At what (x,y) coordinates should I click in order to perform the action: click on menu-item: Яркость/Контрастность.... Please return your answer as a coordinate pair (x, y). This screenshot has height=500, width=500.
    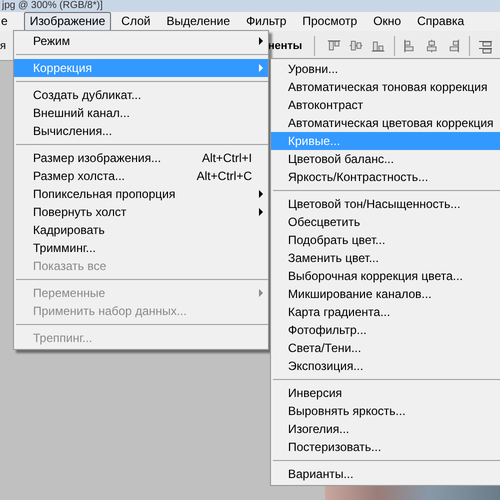
    Looking at the image, I should click on (385, 177).